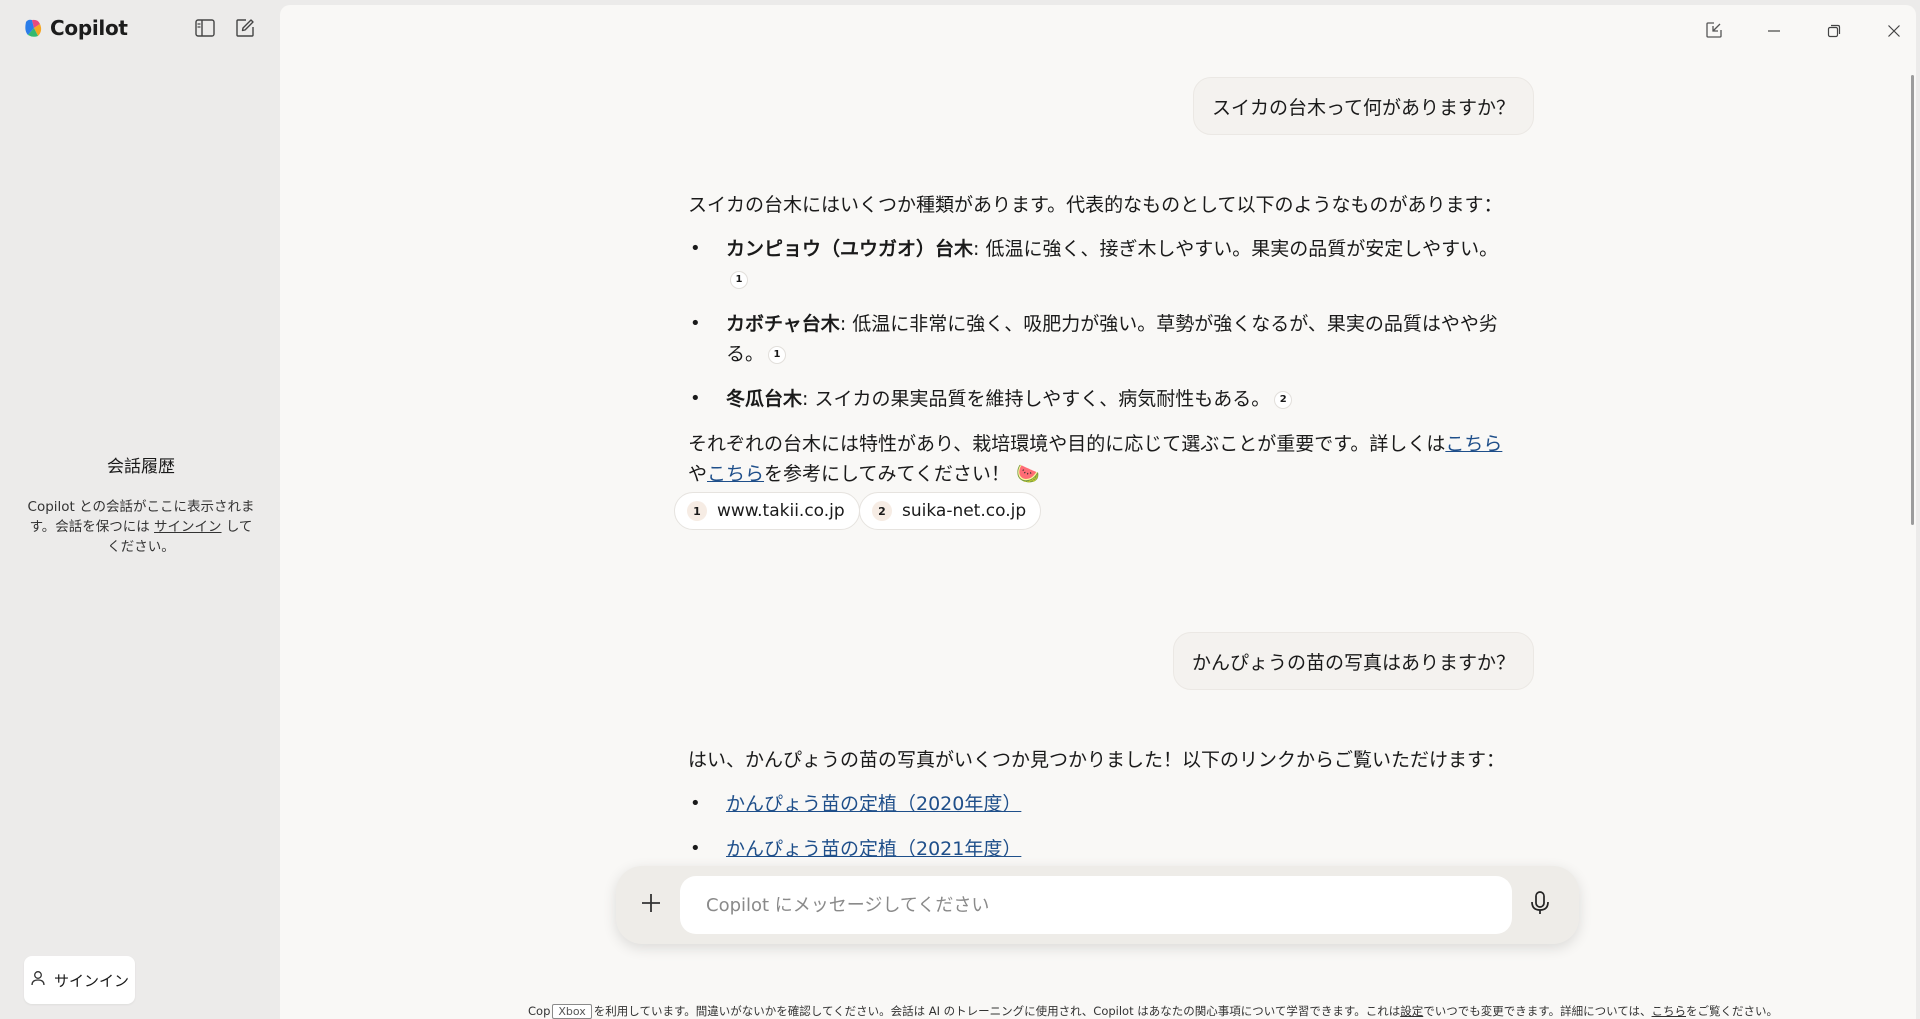  I want to click on close-icon, so click(1894, 32).